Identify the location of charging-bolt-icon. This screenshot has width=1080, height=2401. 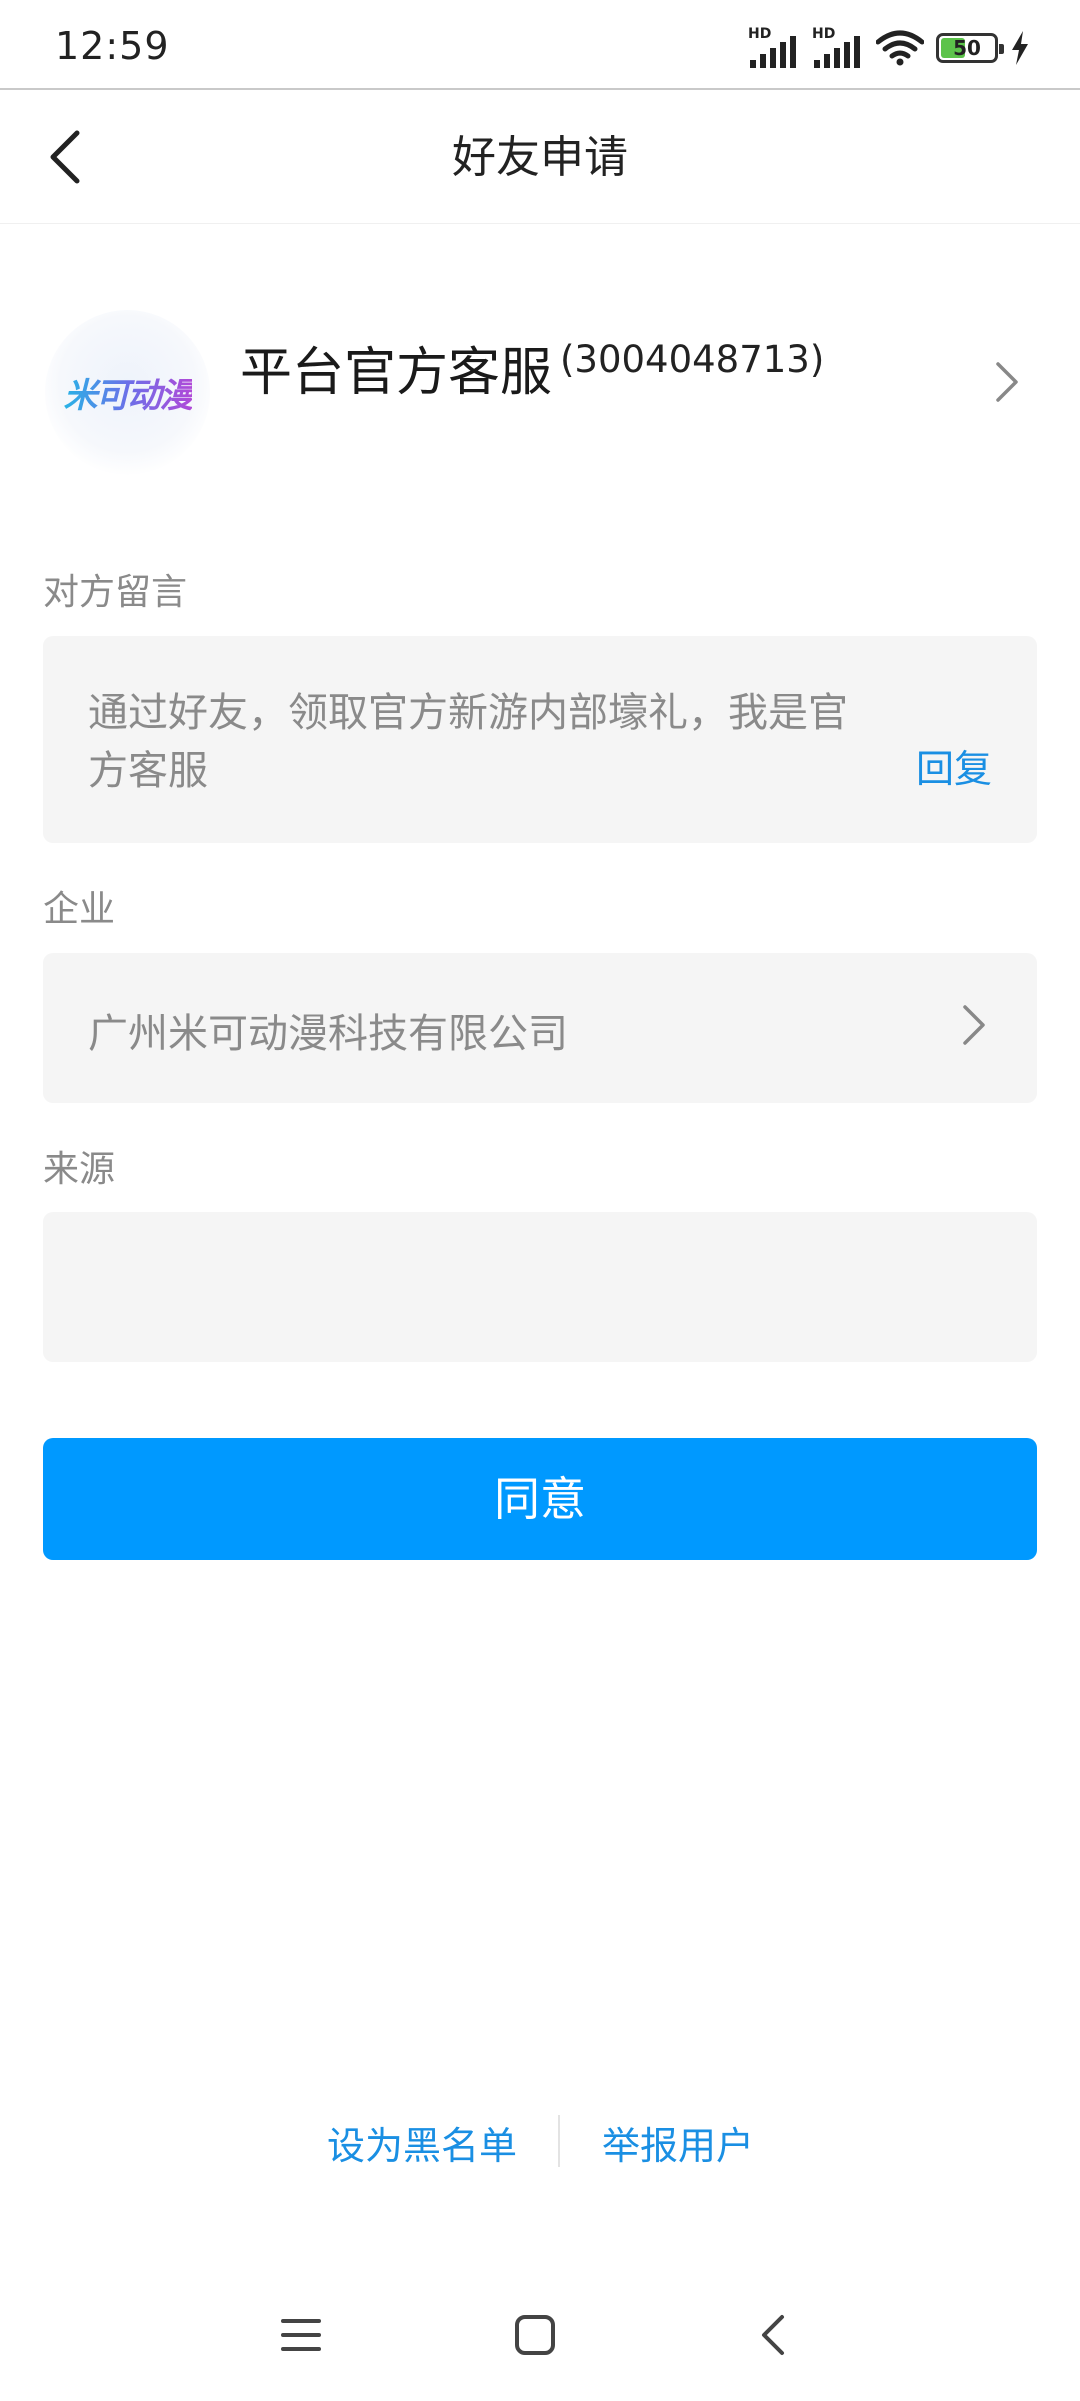
(1020, 48).